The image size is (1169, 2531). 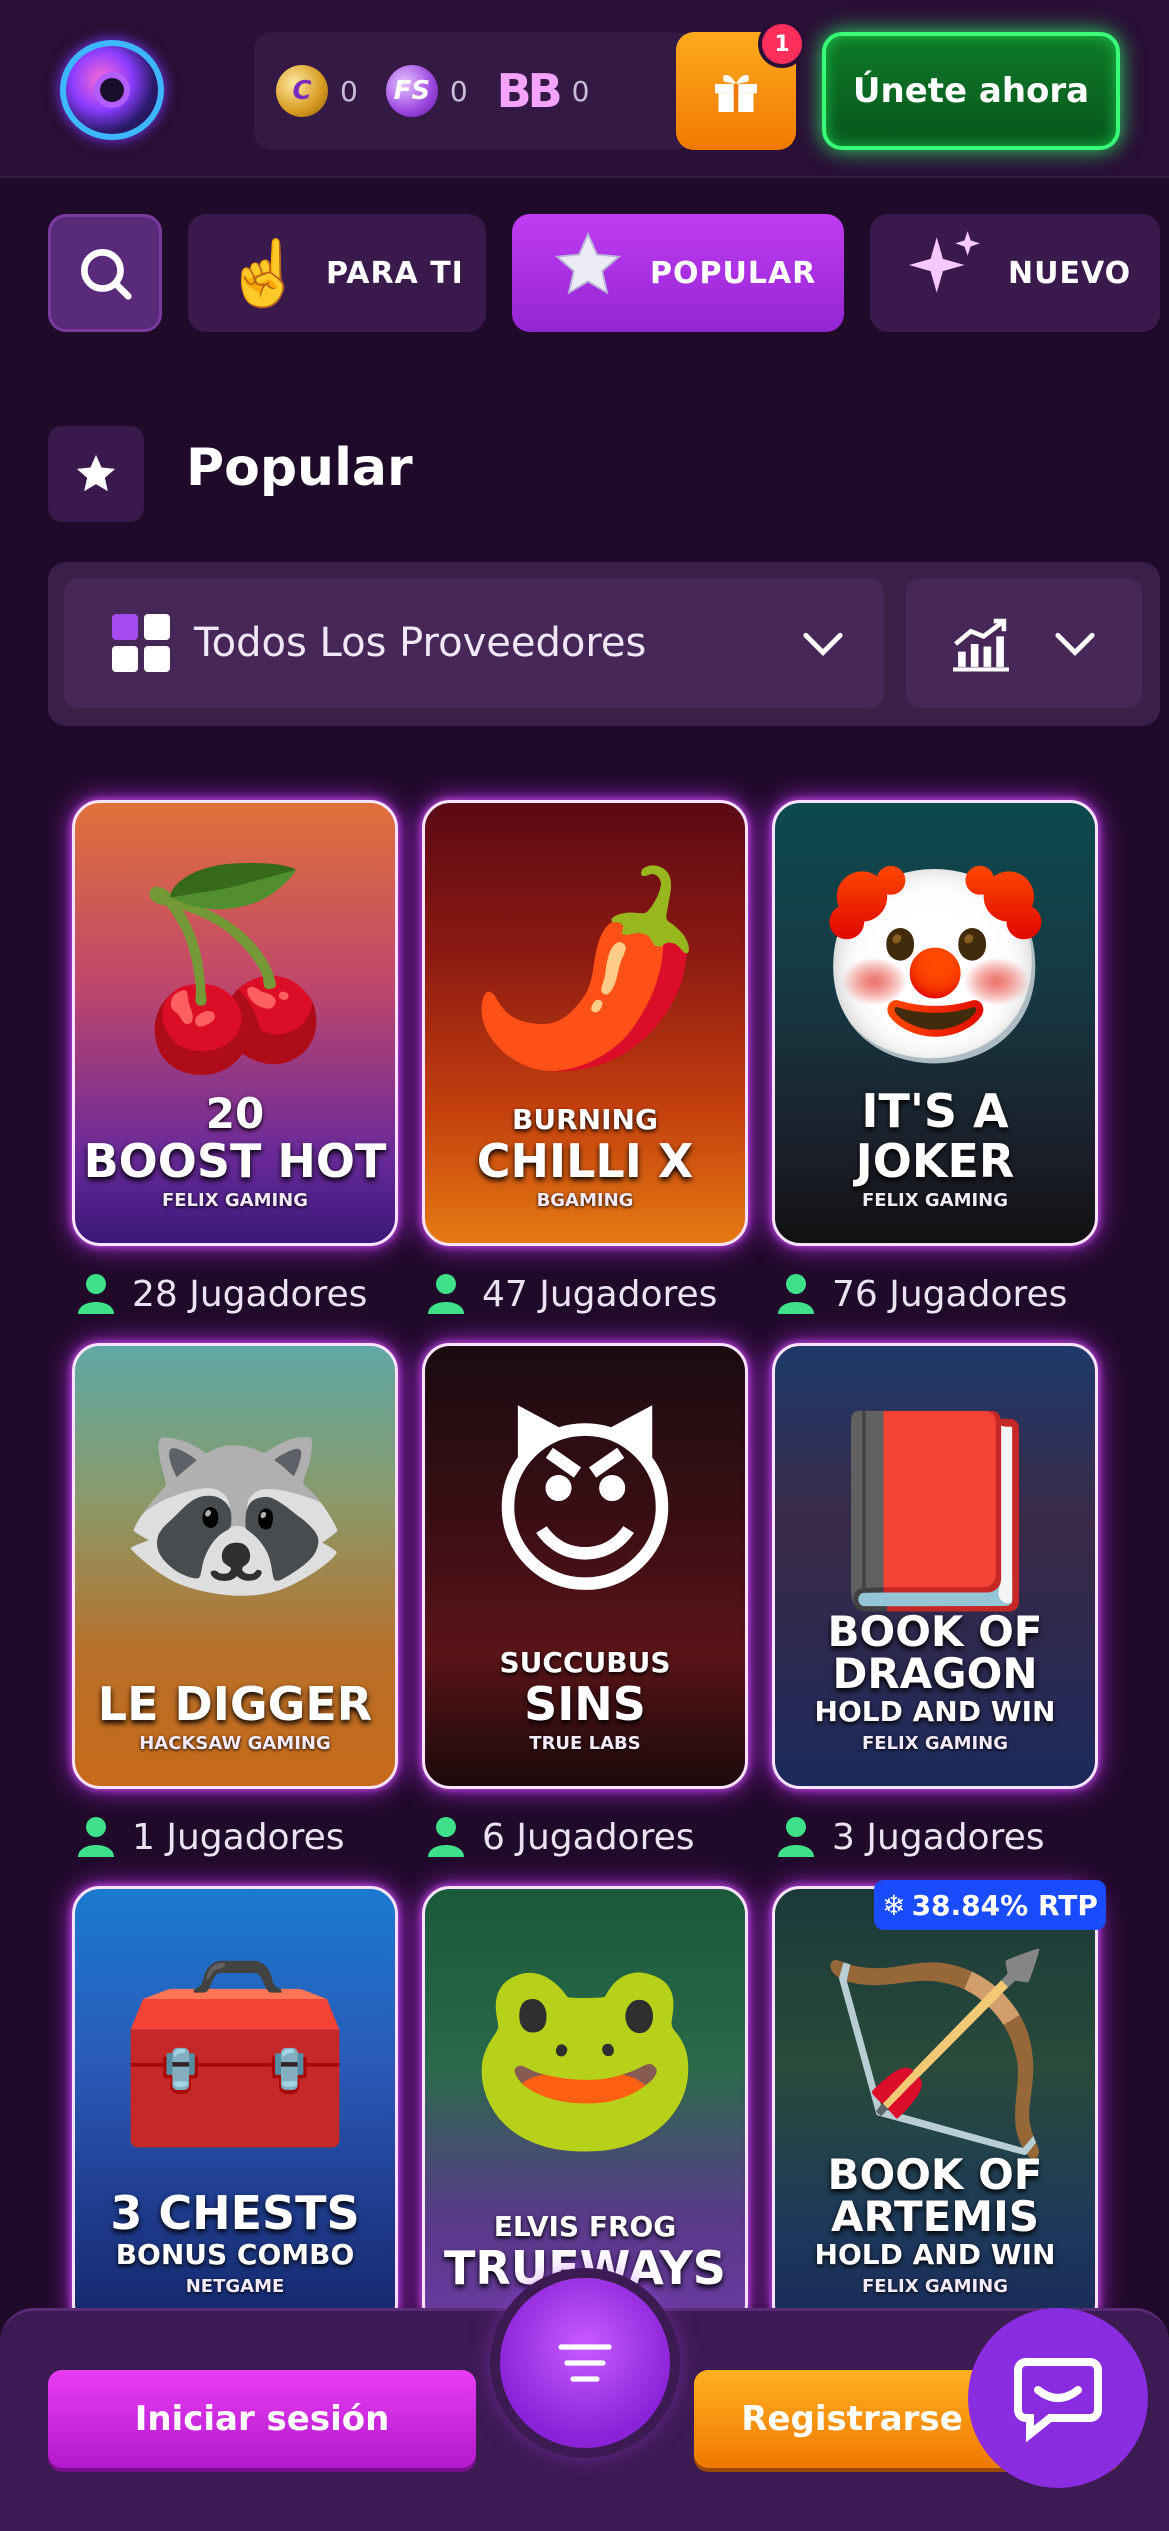 What do you see at coordinates (1070, 273) in the screenshot?
I see `tab-label: NUEVO` at bounding box center [1070, 273].